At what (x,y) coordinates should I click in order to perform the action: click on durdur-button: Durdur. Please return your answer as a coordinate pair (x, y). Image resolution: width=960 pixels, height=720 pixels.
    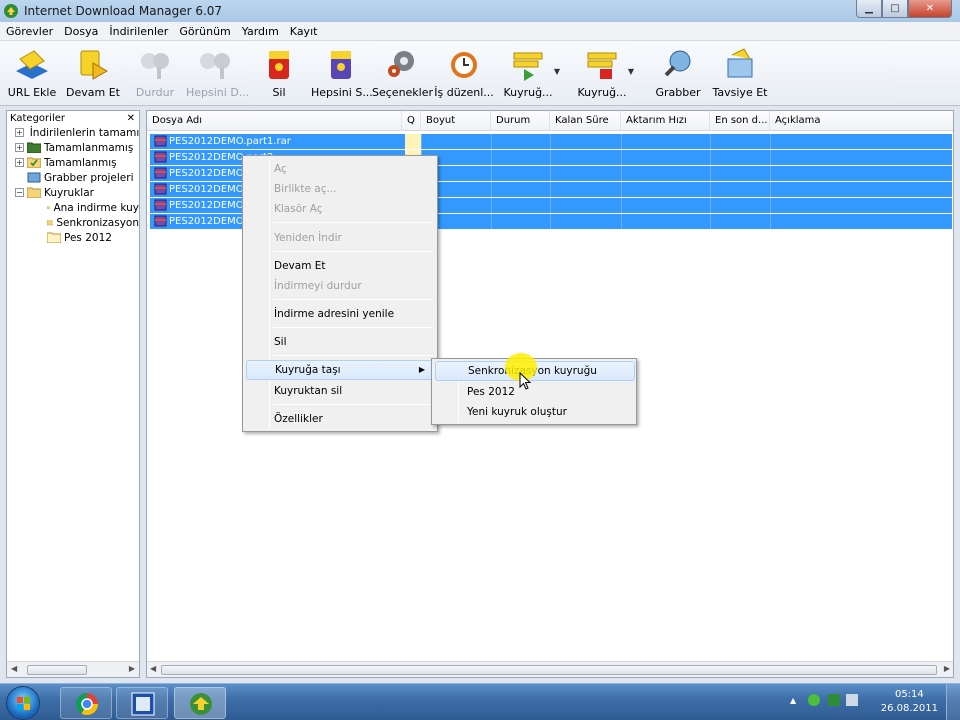
    Looking at the image, I should click on (155, 72).